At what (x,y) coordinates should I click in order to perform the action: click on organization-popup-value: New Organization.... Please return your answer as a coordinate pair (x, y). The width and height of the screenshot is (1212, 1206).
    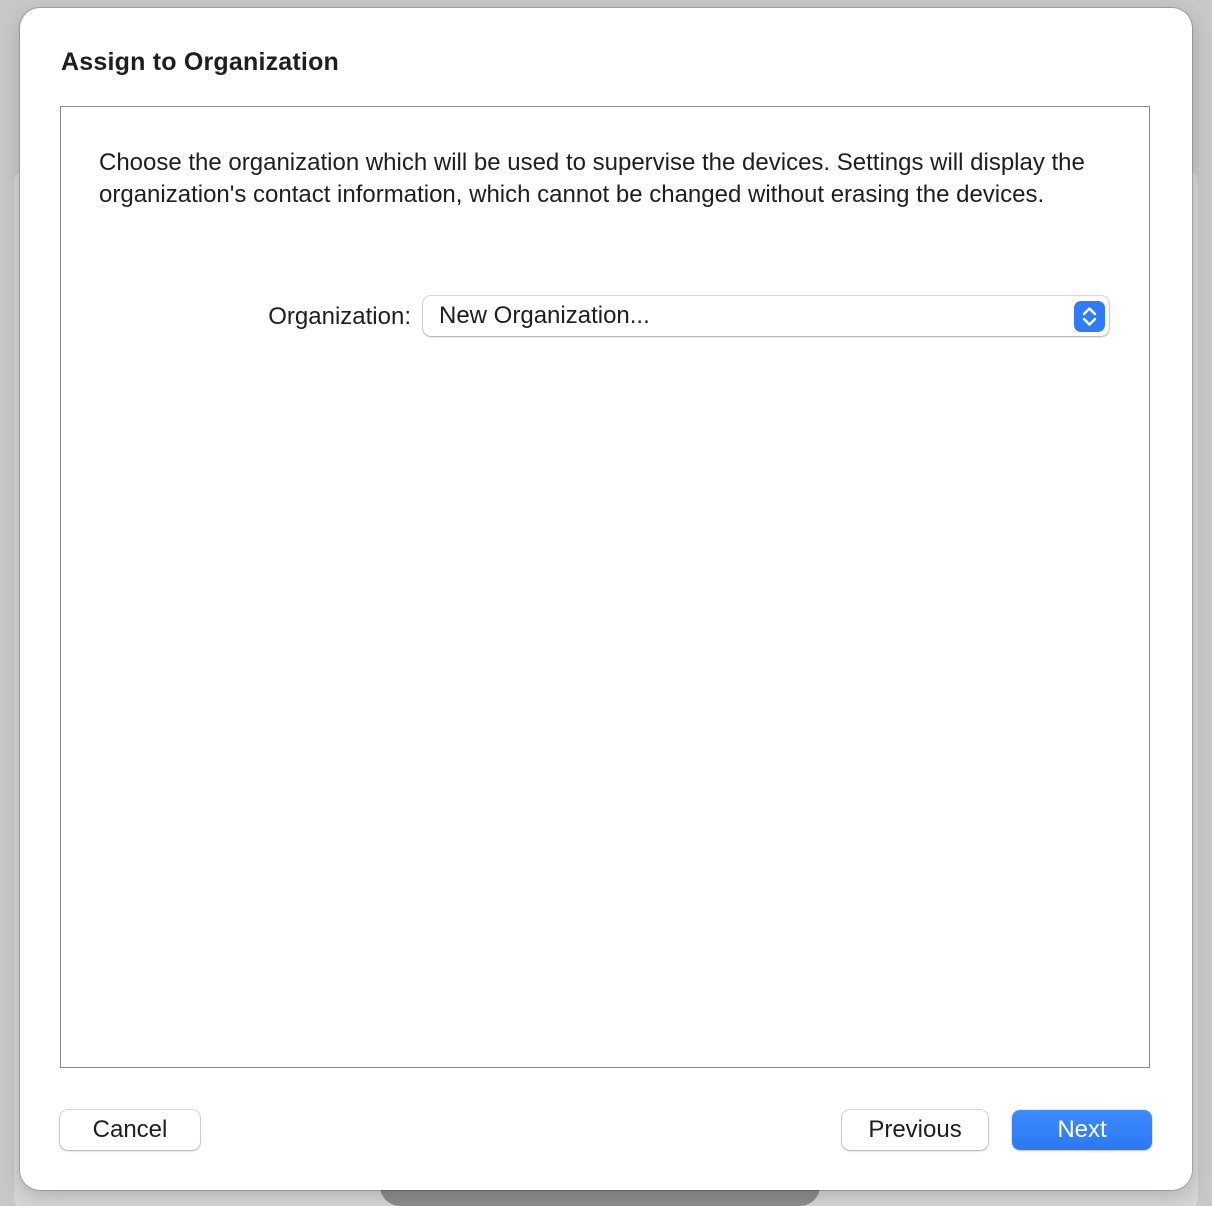
    Looking at the image, I should click on (544, 315).